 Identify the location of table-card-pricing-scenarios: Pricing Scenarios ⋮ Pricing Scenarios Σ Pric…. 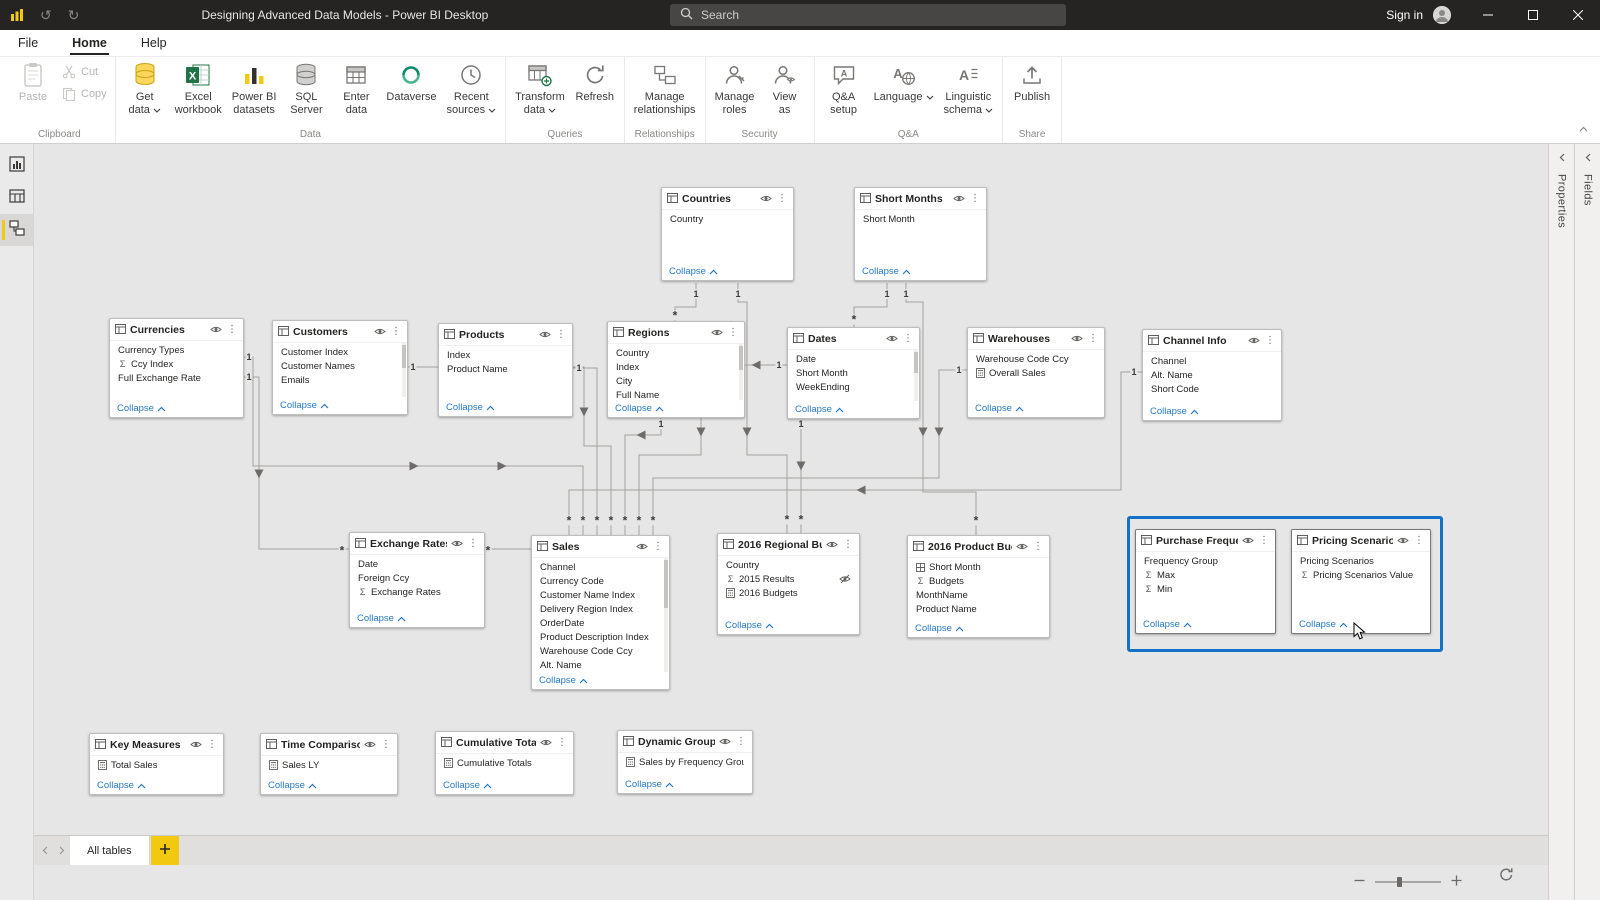
(1361, 581).